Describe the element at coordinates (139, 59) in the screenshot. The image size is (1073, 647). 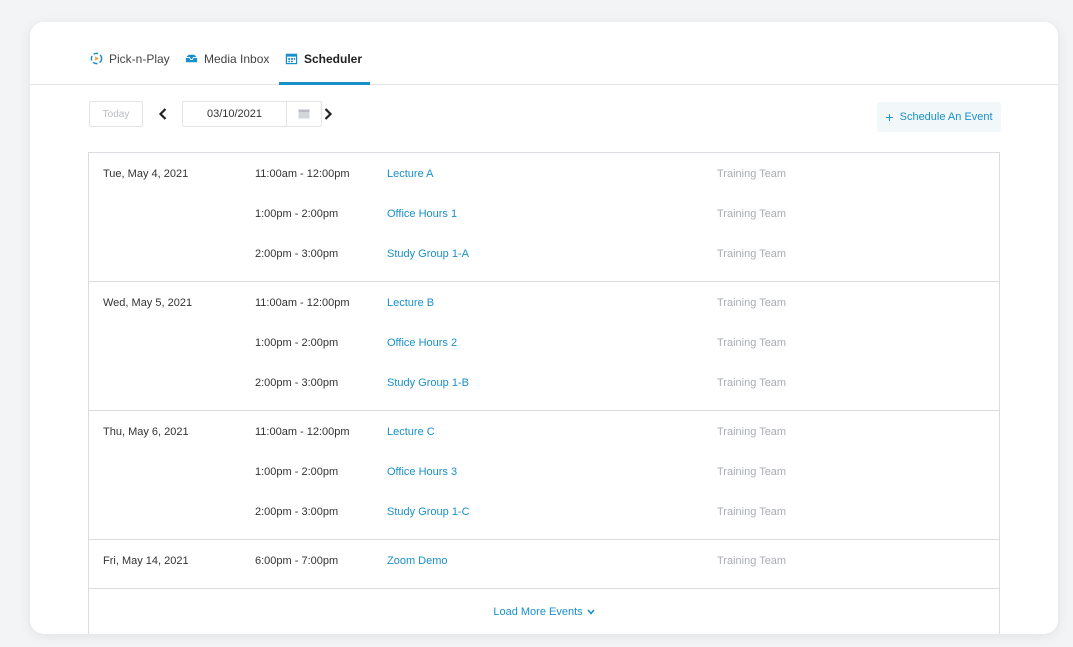
I see `tab-label: Pick-n-Play` at that location.